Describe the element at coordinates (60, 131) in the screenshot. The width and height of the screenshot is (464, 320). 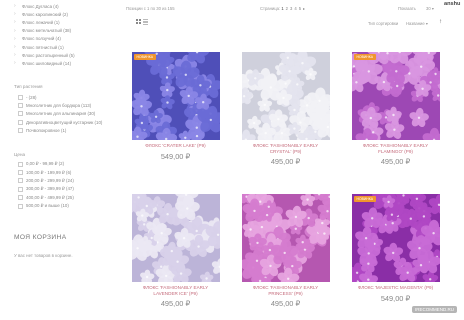
I see `plant-type-option: Почвопокровное (1)` at that location.